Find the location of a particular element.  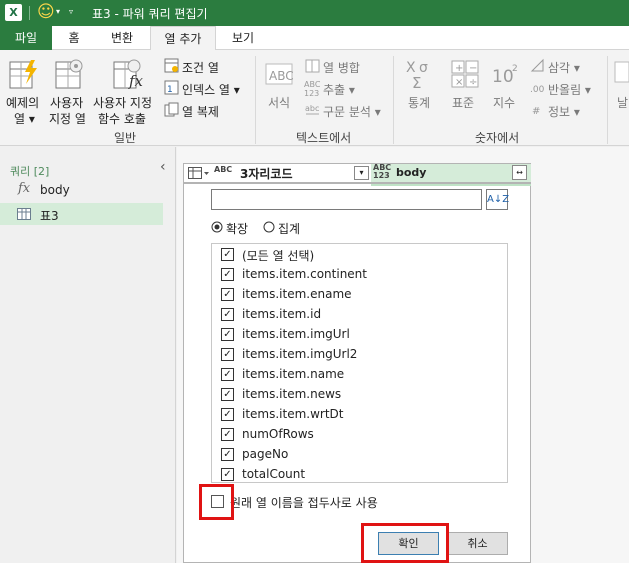

tab-home: 홈 is located at coordinates (74, 38).